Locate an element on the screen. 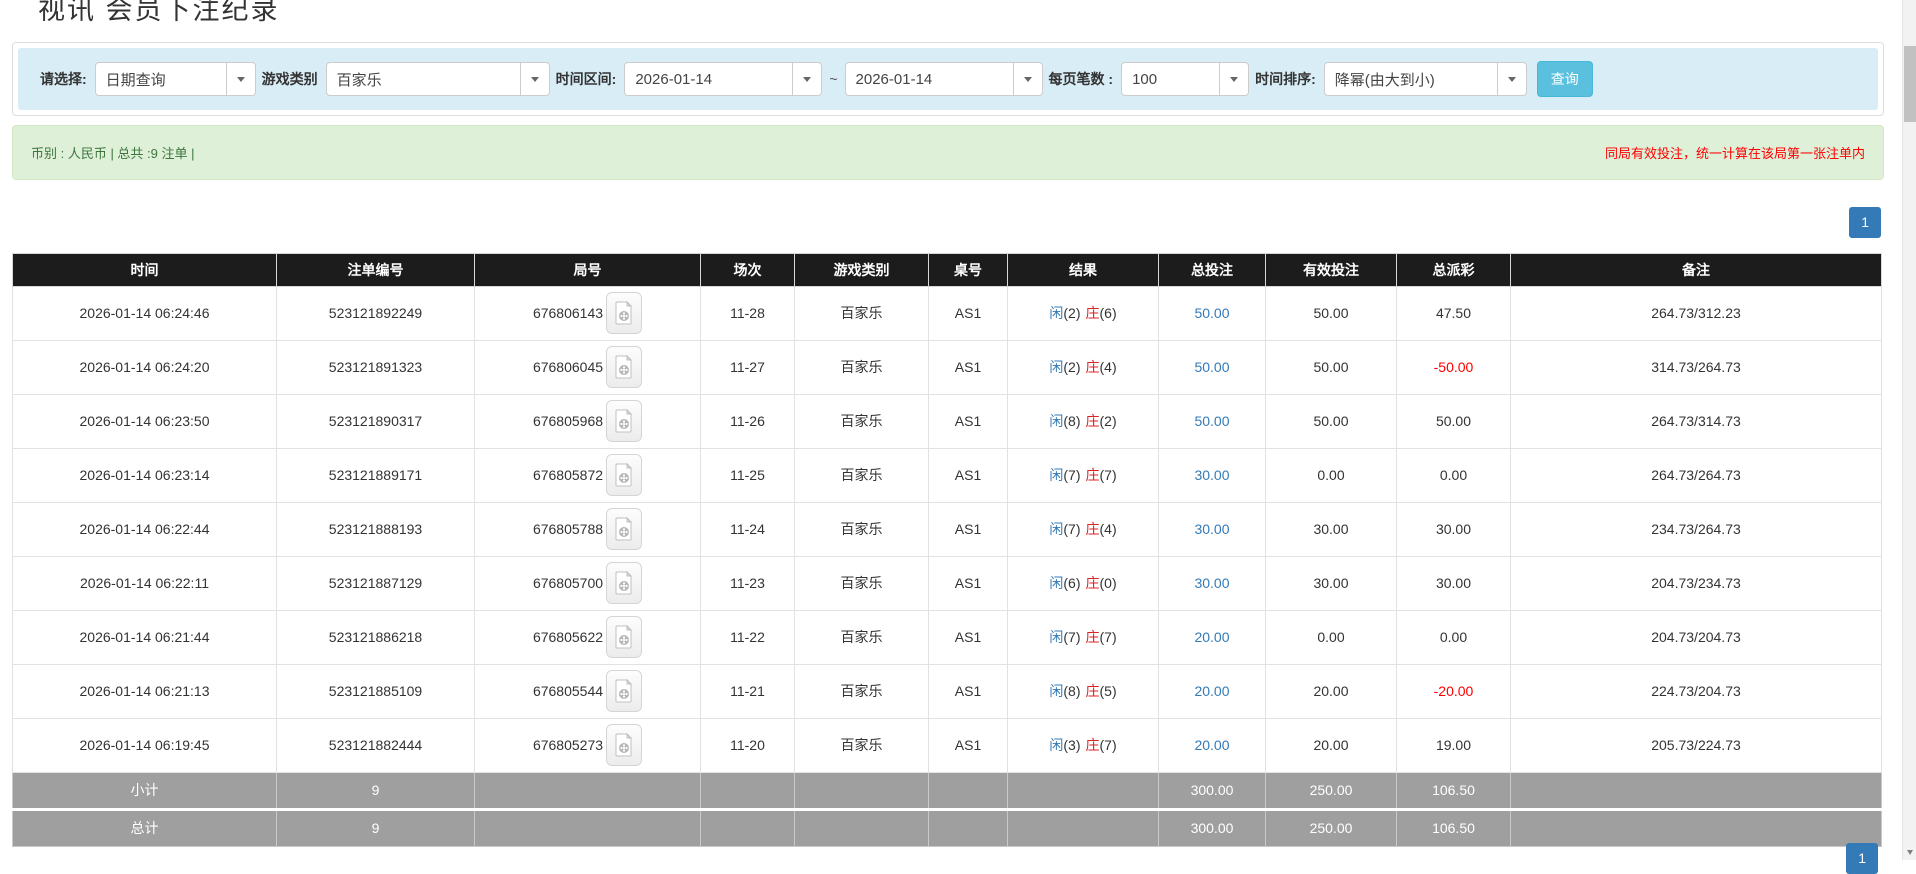 This screenshot has width=1916, height=874. page-button-1: 1 is located at coordinates (1865, 222).